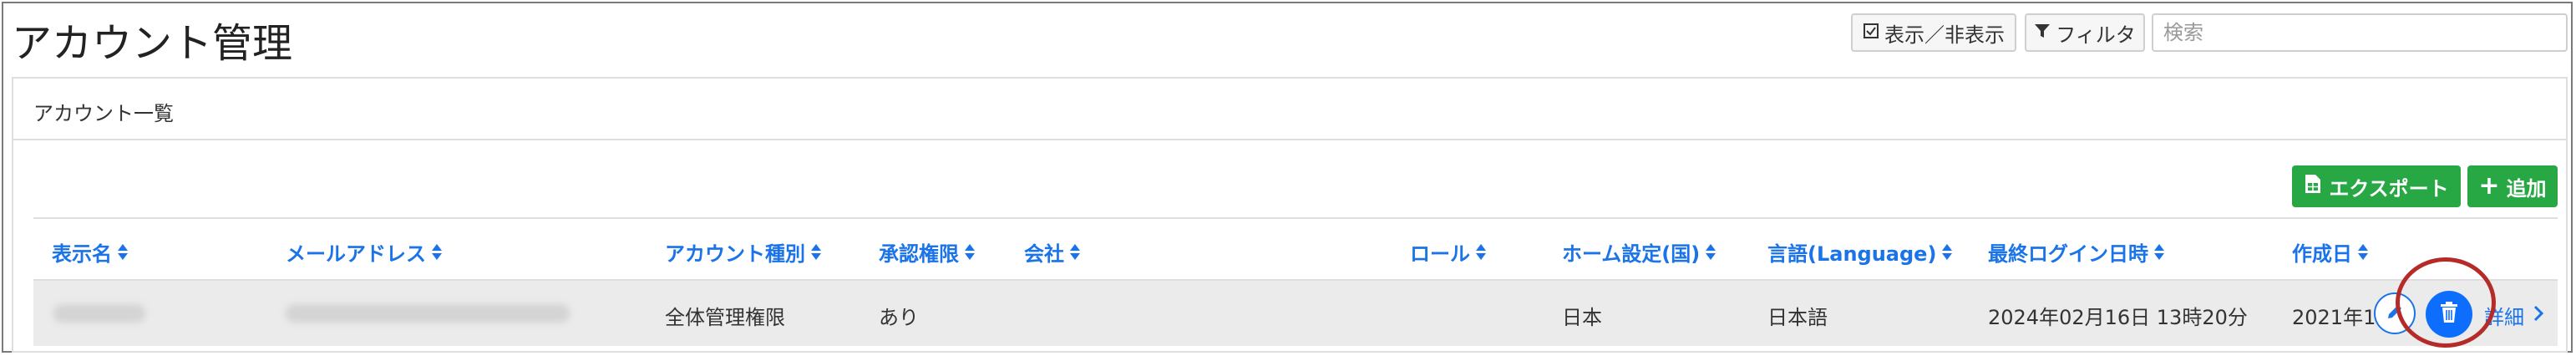  I want to click on column-header-created: 作成日, so click(2330, 252).